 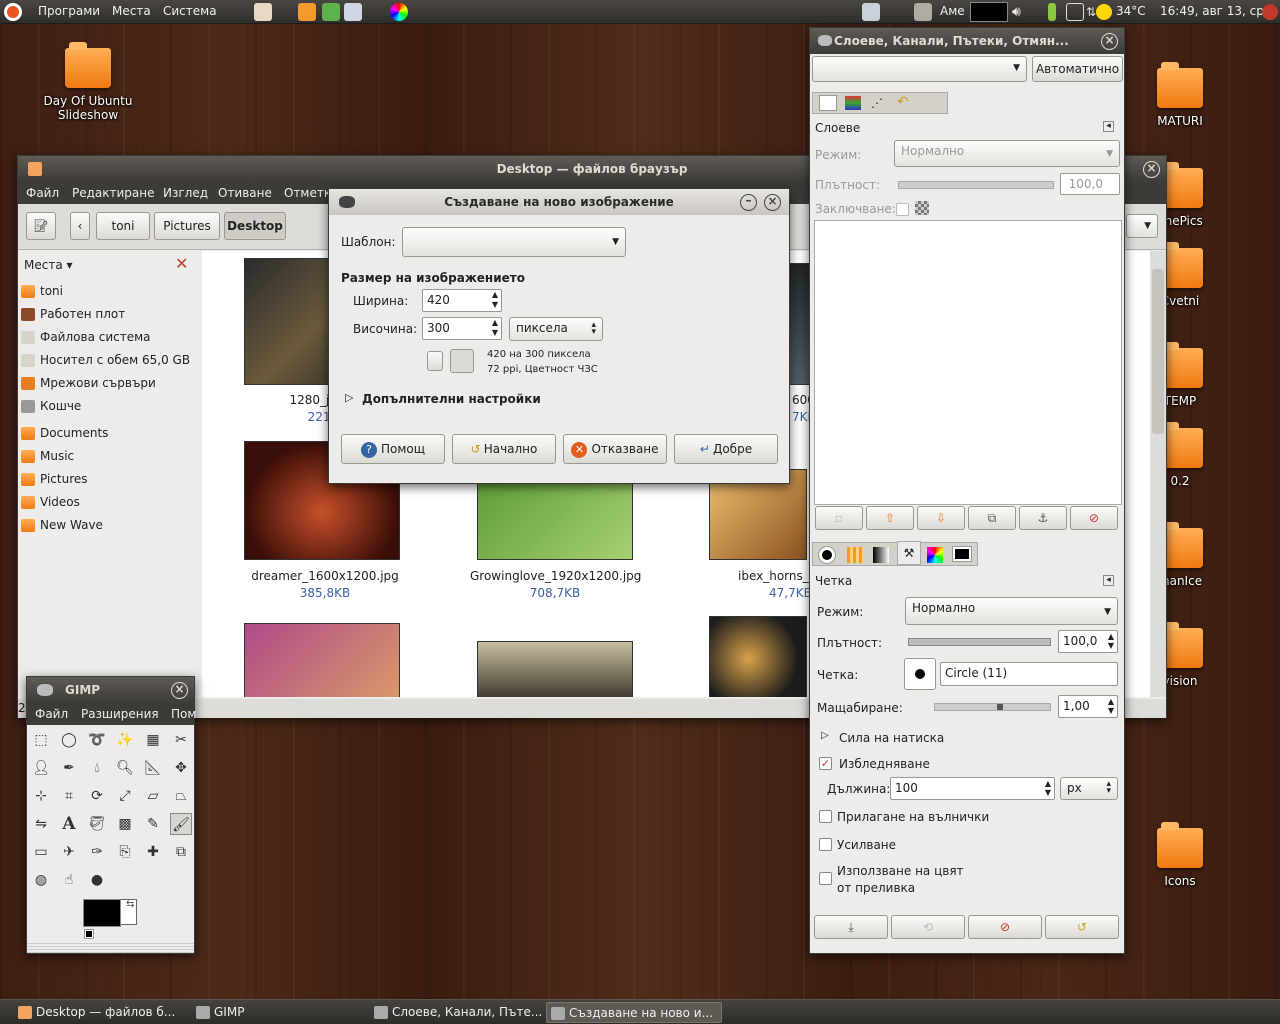 What do you see at coordinates (42, 291) in the screenshot?
I see `place-toni: toni` at bounding box center [42, 291].